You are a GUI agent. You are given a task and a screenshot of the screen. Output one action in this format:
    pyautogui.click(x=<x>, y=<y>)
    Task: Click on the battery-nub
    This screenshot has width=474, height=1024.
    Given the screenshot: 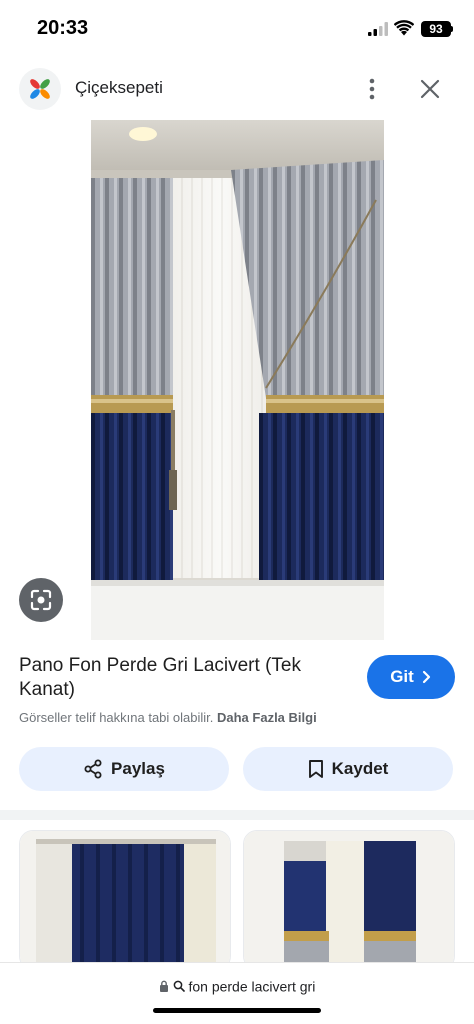 What is the action you would take?
    pyautogui.click(x=452, y=29)
    